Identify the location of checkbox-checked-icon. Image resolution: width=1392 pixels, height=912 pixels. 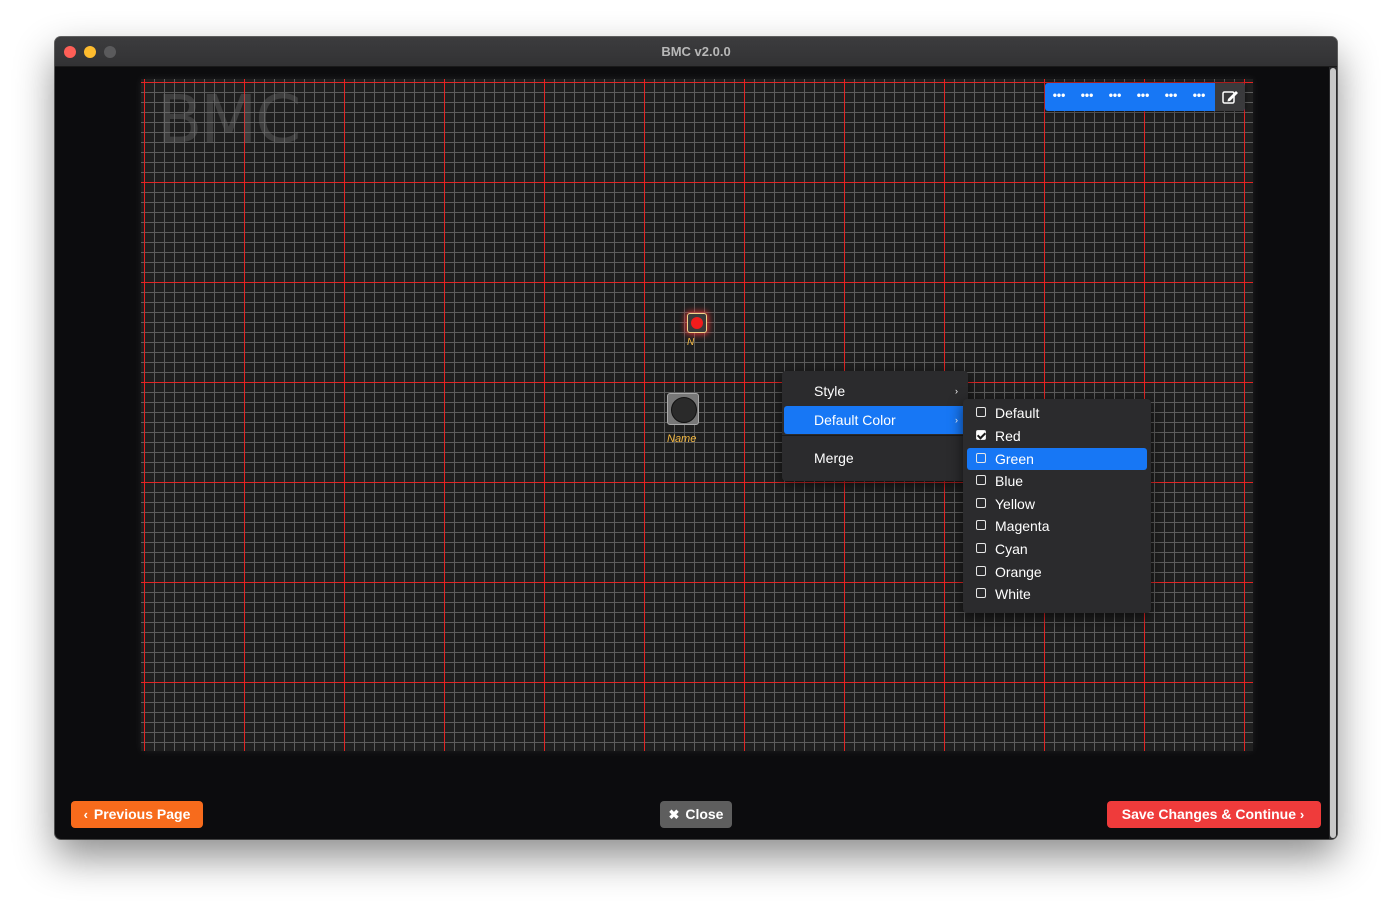
(981, 435).